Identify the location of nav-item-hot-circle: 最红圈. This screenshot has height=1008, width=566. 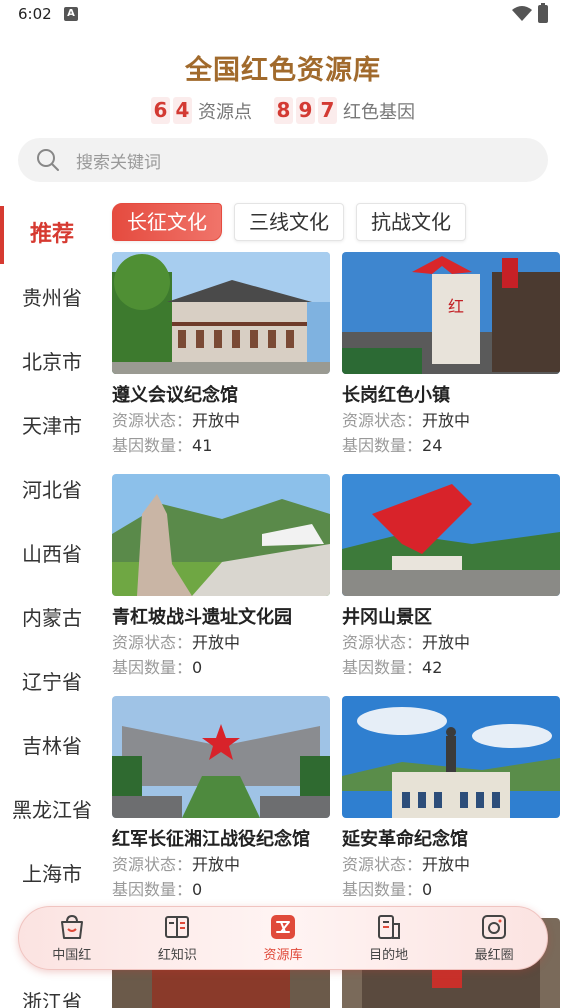
(494, 938).